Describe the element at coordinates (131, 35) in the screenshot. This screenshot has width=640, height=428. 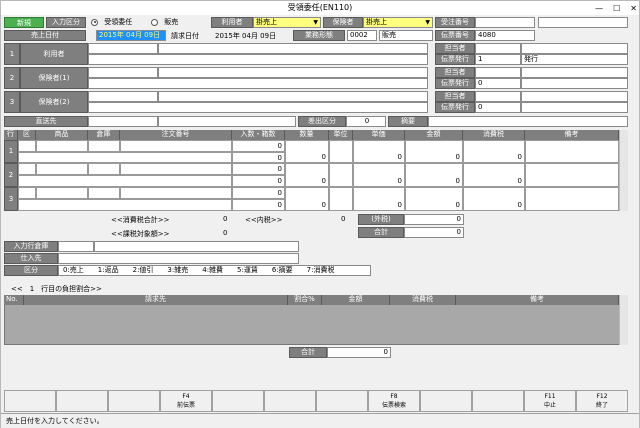
I see `uriage-date-input: 2015年 04月 09日` at that location.